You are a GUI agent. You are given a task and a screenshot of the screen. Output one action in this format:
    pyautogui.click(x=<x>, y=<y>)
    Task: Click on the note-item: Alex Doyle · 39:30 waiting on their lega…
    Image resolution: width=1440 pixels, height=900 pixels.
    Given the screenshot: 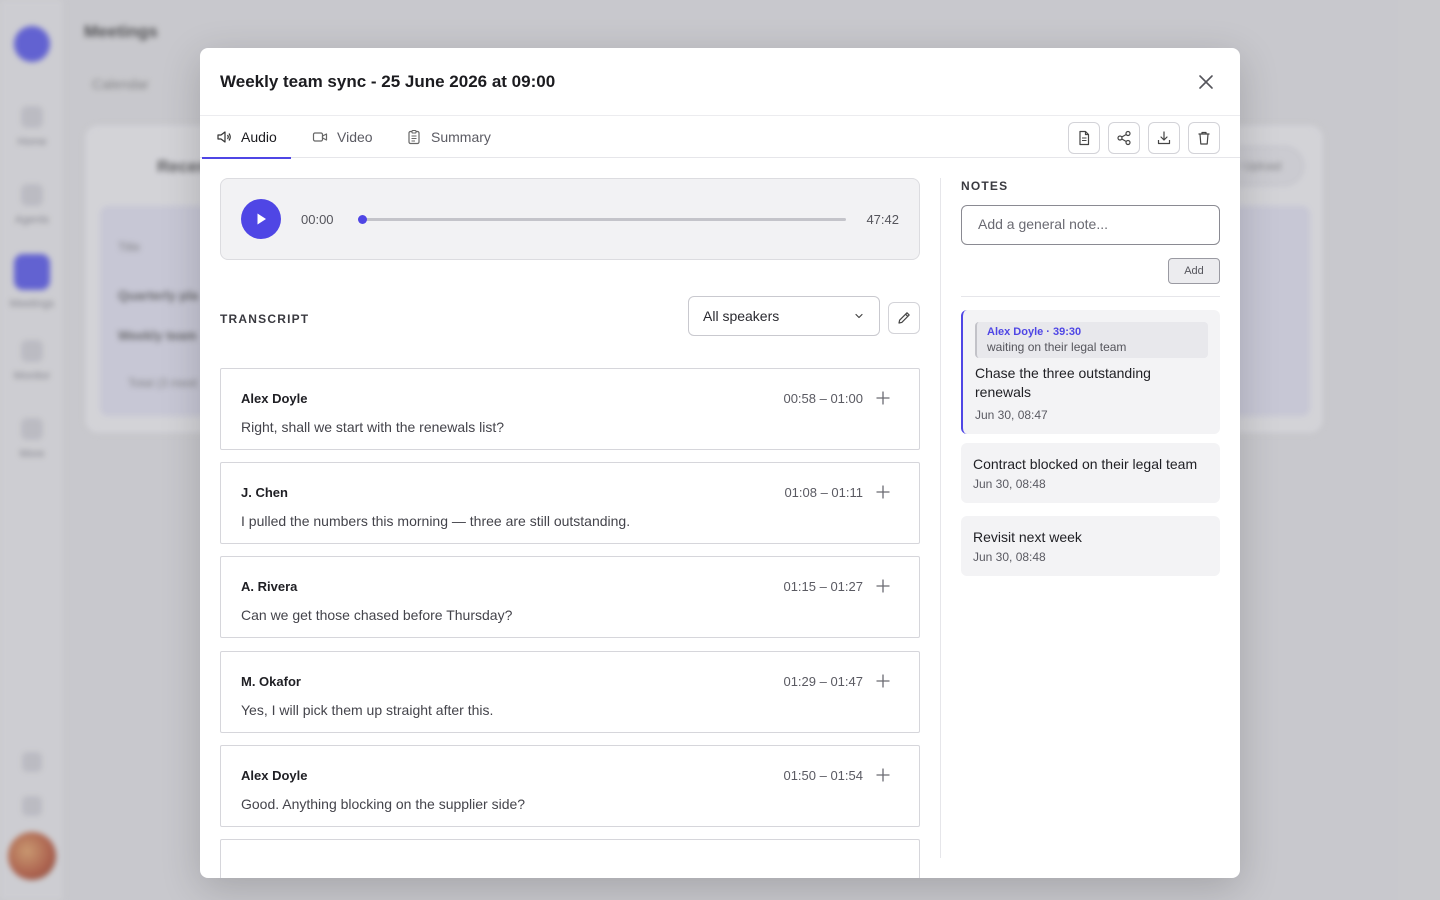 What is the action you would take?
    pyautogui.click(x=1090, y=372)
    